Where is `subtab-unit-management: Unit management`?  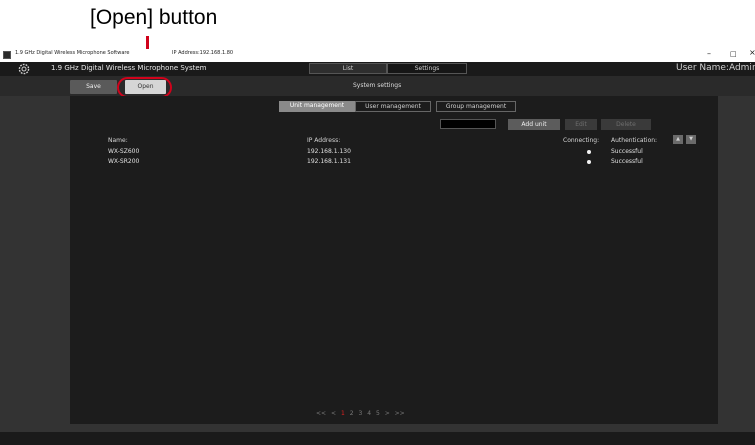 subtab-unit-management: Unit management is located at coordinates (317, 106).